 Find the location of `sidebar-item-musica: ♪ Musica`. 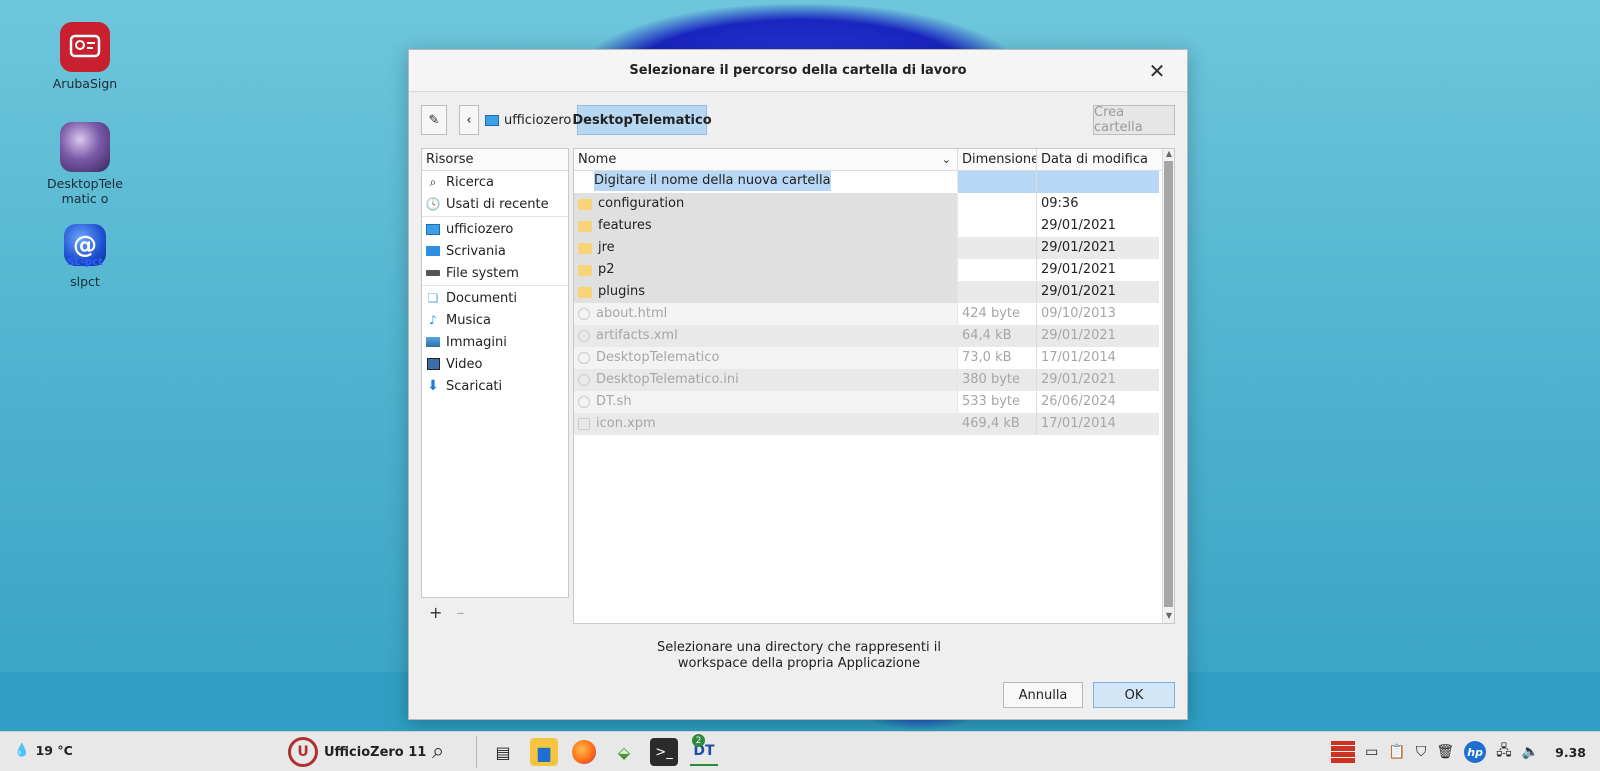

sidebar-item-musica: ♪ Musica is located at coordinates (495, 320).